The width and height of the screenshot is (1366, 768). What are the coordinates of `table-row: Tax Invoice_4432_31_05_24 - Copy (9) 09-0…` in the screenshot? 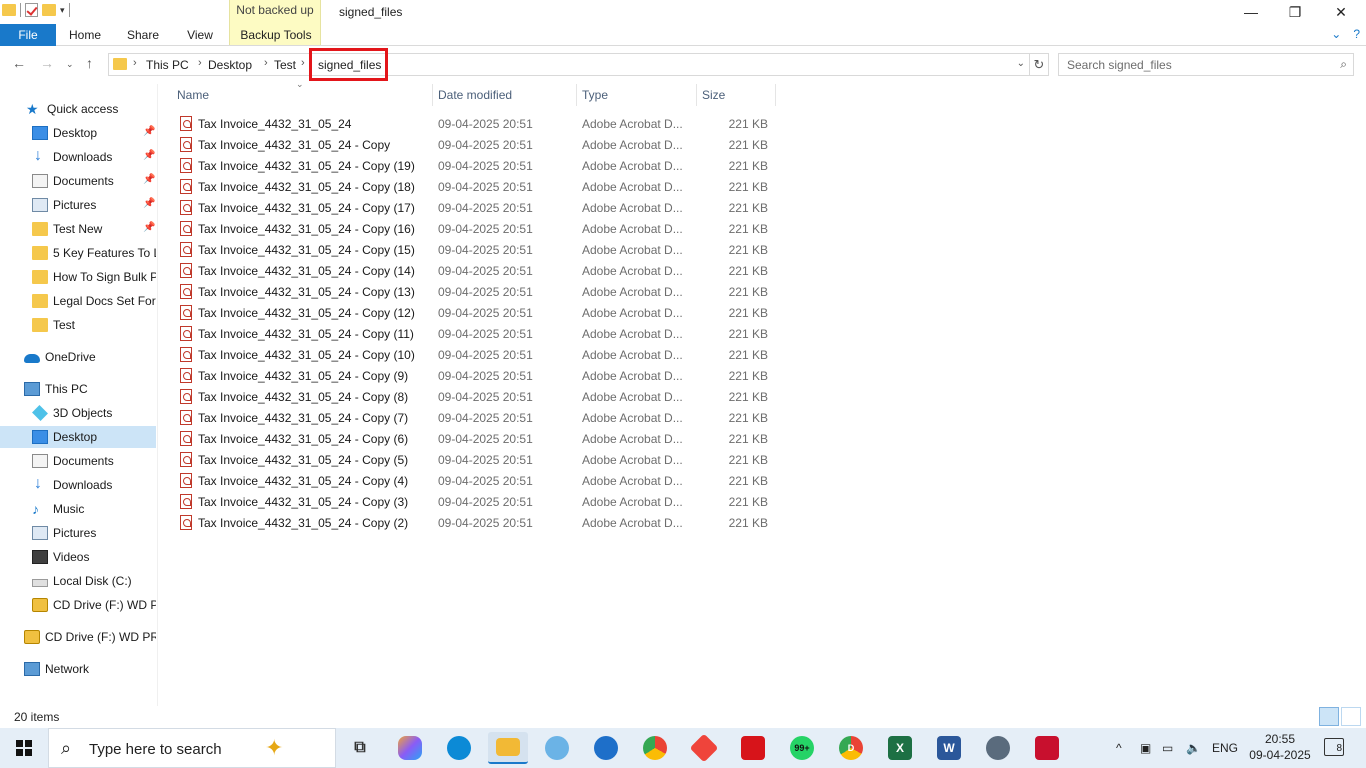 It's located at (476, 375).